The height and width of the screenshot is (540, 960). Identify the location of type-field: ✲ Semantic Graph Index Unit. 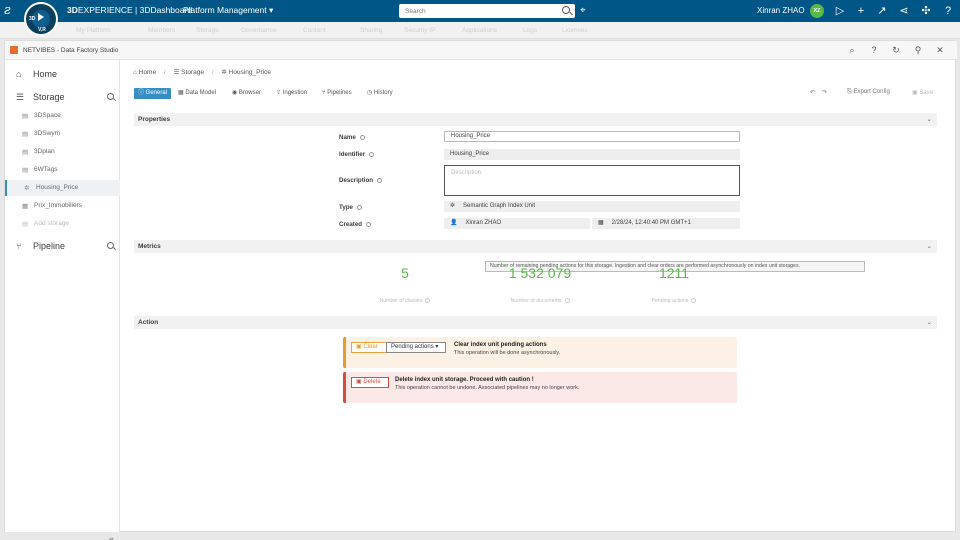
(592, 206).